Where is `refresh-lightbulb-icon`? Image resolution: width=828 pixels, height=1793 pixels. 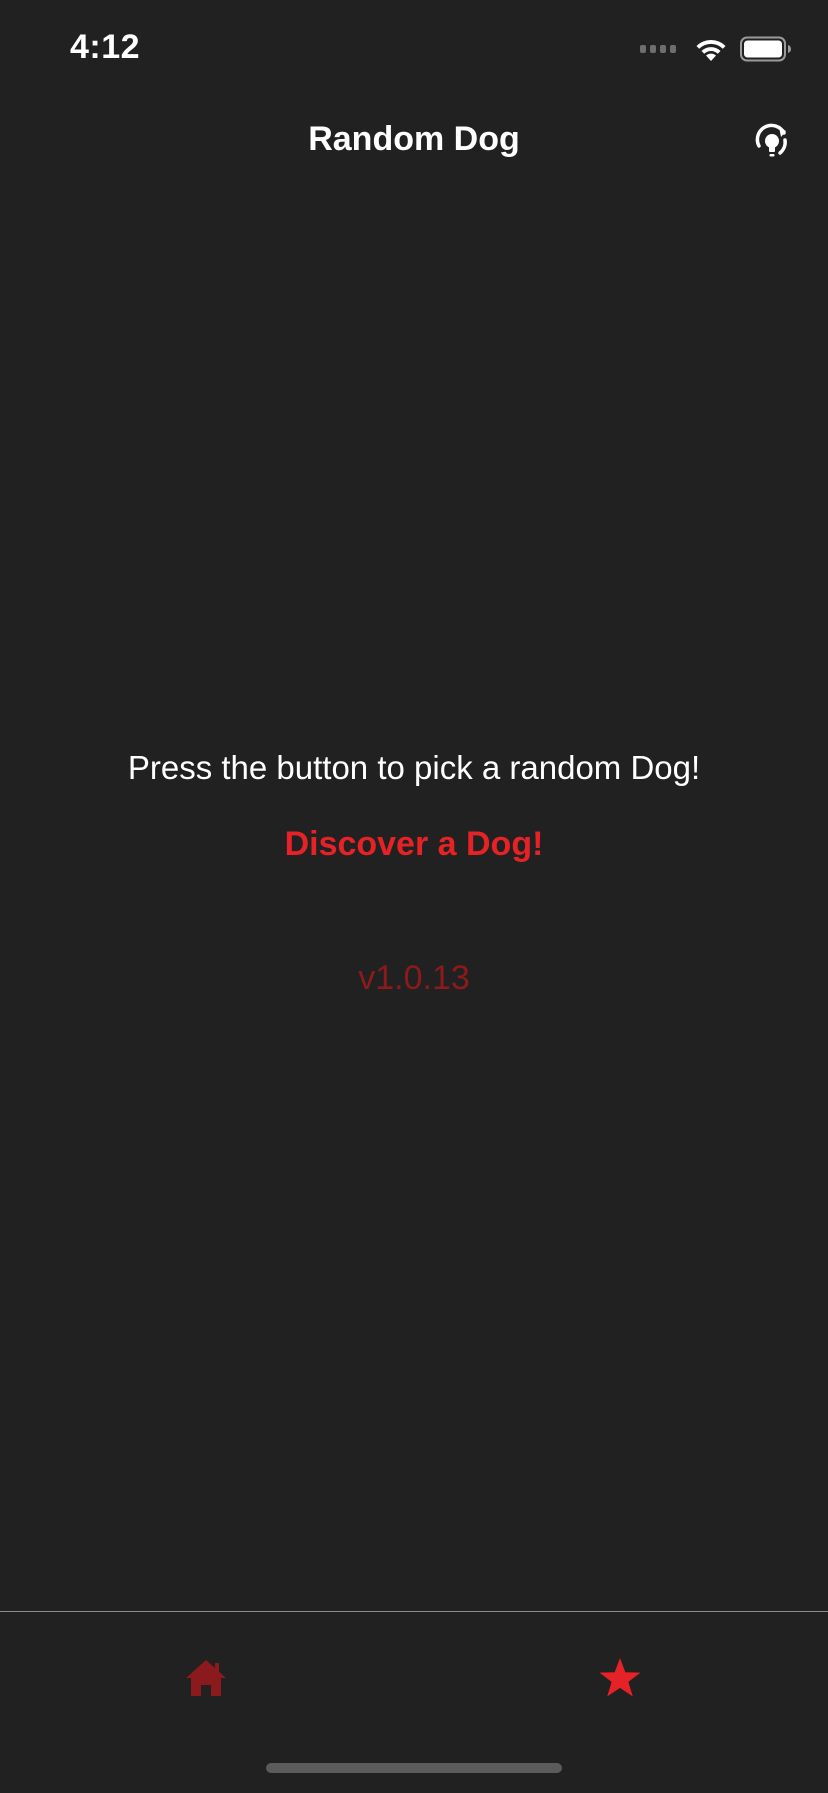
refresh-lightbulb-icon is located at coordinates (771, 140).